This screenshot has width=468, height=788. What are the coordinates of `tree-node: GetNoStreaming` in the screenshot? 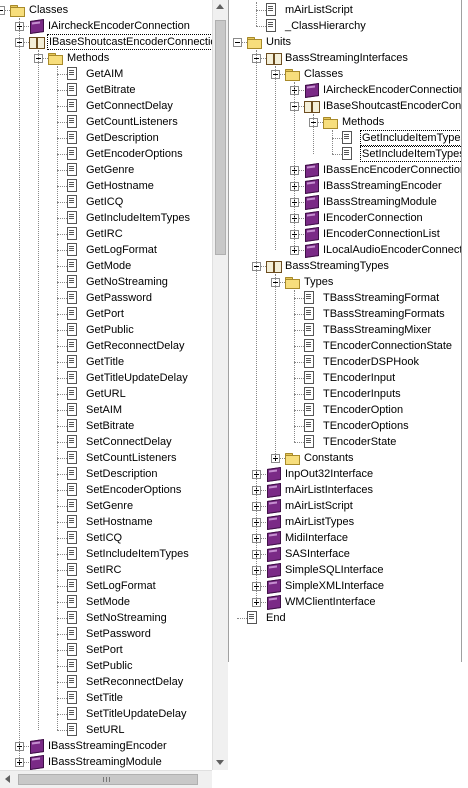 It's located at (106, 282).